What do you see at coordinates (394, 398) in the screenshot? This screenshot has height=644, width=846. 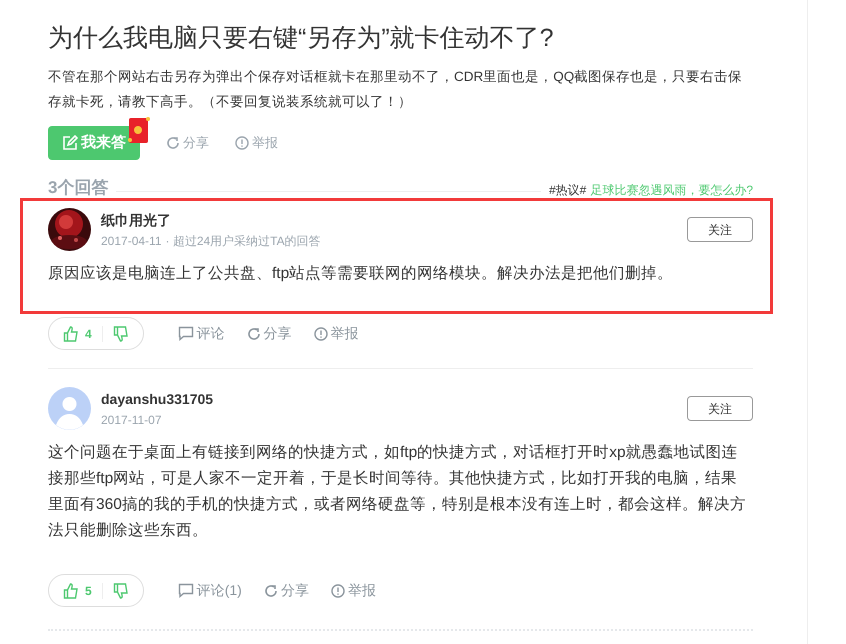 I see `user-name: dayanshu331705` at bounding box center [394, 398].